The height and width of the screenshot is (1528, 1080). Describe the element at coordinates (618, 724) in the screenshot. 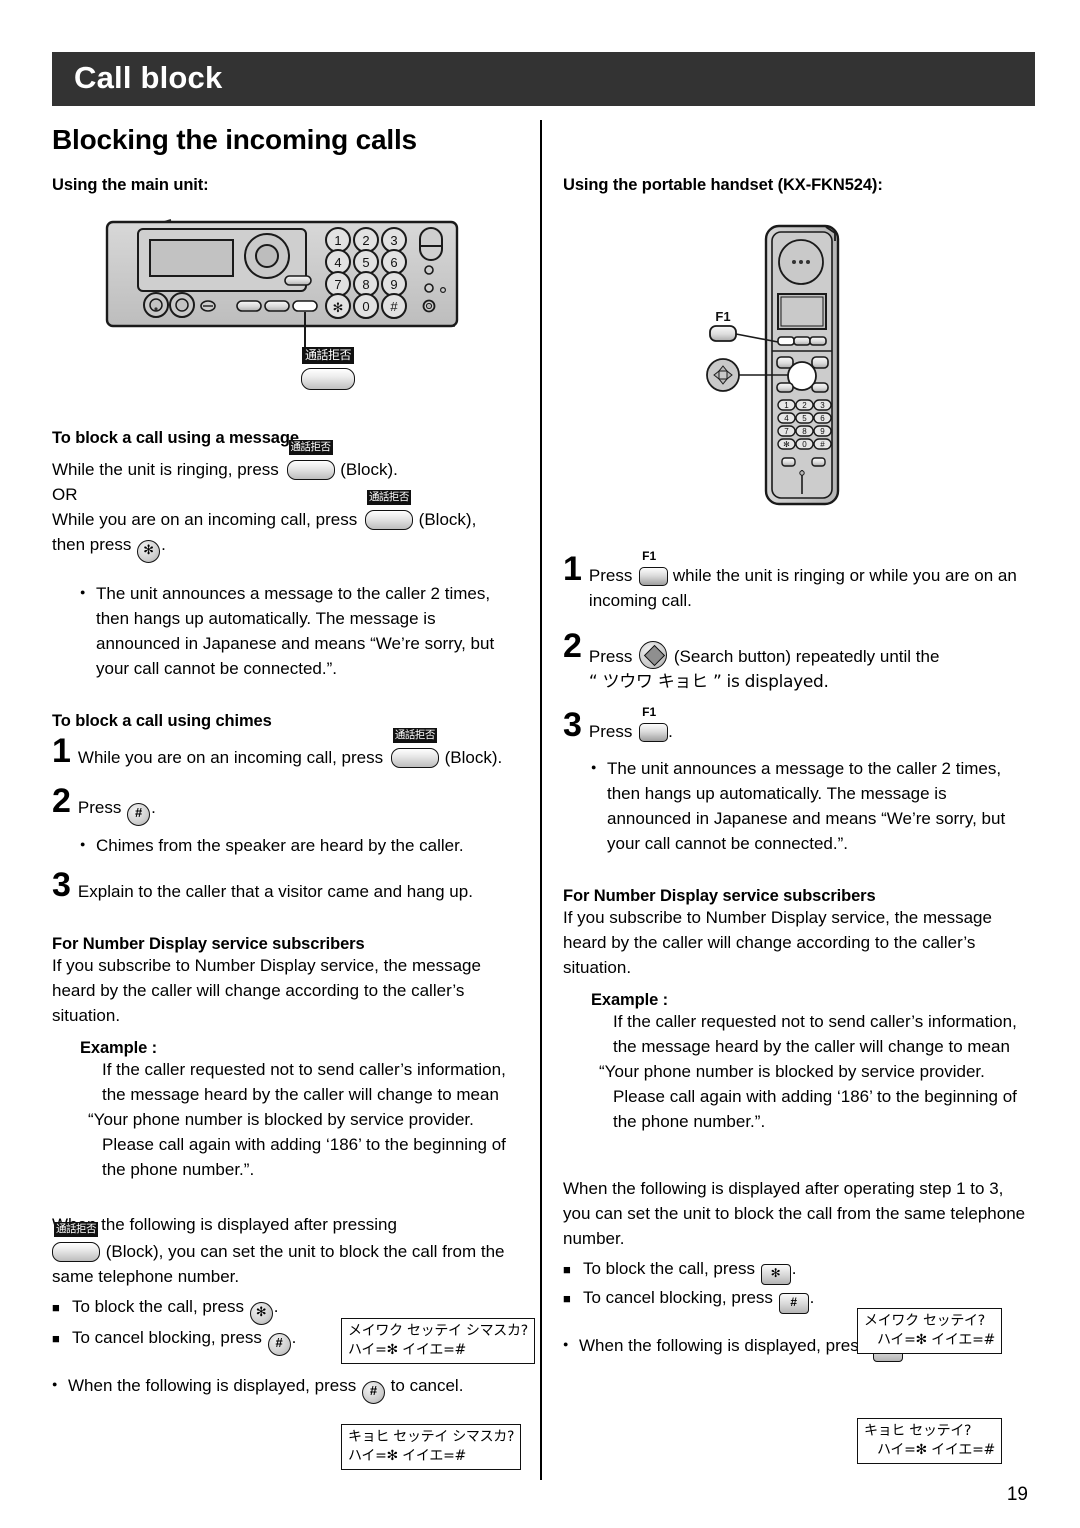

I see `handset-step-3: 3 Press F1.` at that location.